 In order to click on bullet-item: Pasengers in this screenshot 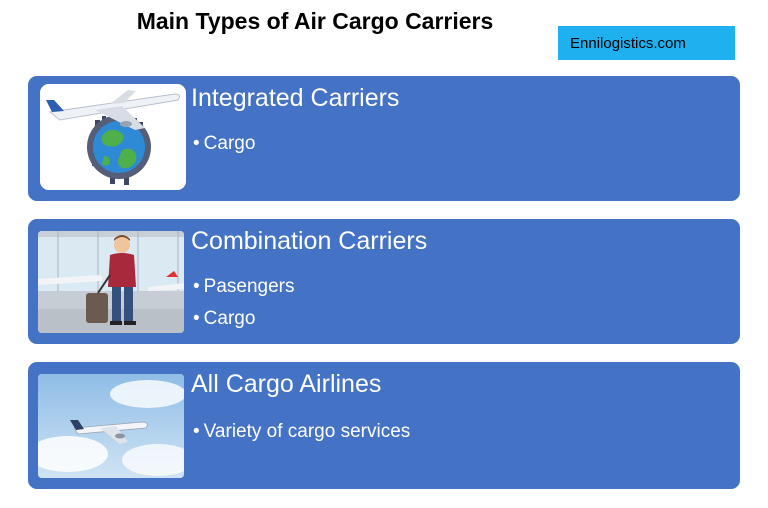, I will do `click(244, 287)`.